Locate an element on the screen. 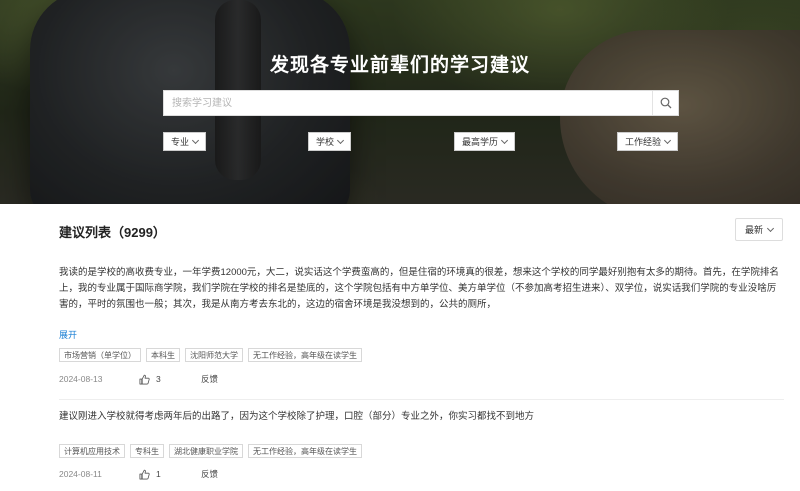 Image resolution: width=800 pixels, height=491 pixels. hero-title: 发现各专业前辈们的学习建议 is located at coordinates (399, 65).